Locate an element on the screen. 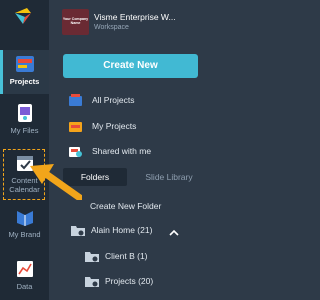  rail-item-data: Data is located at coordinates (24, 279).